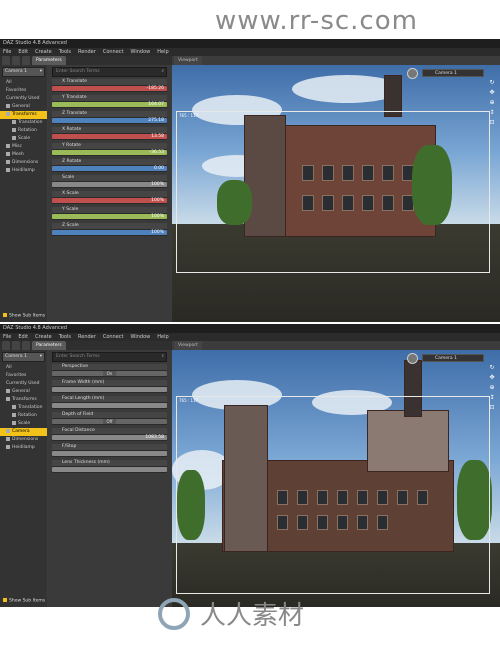  What do you see at coordinates (156, 152) in the screenshot?
I see `parameter-value: -36.53` at bounding box center [156, 152].